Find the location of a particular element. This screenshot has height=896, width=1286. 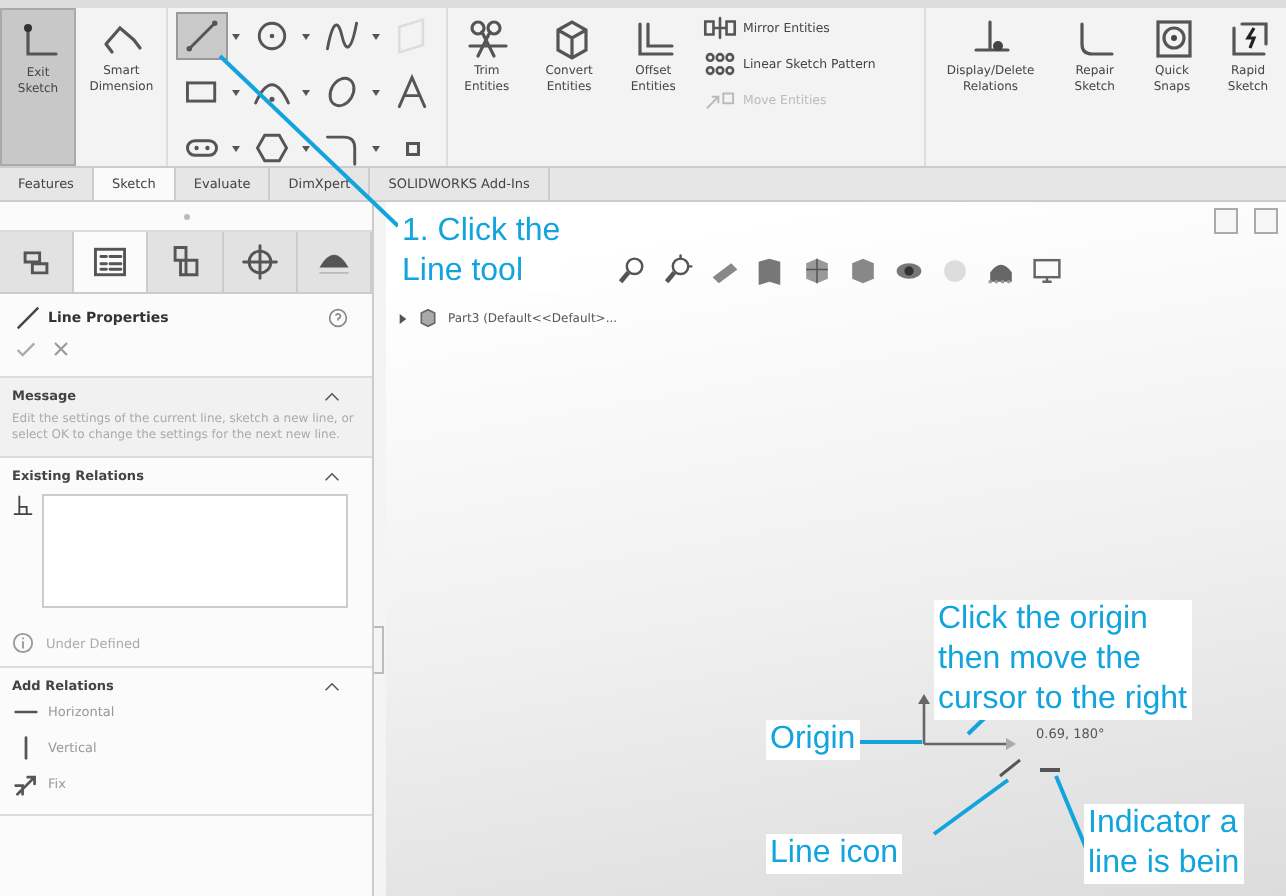

splitter-handle is located at coordinates (379, 650).